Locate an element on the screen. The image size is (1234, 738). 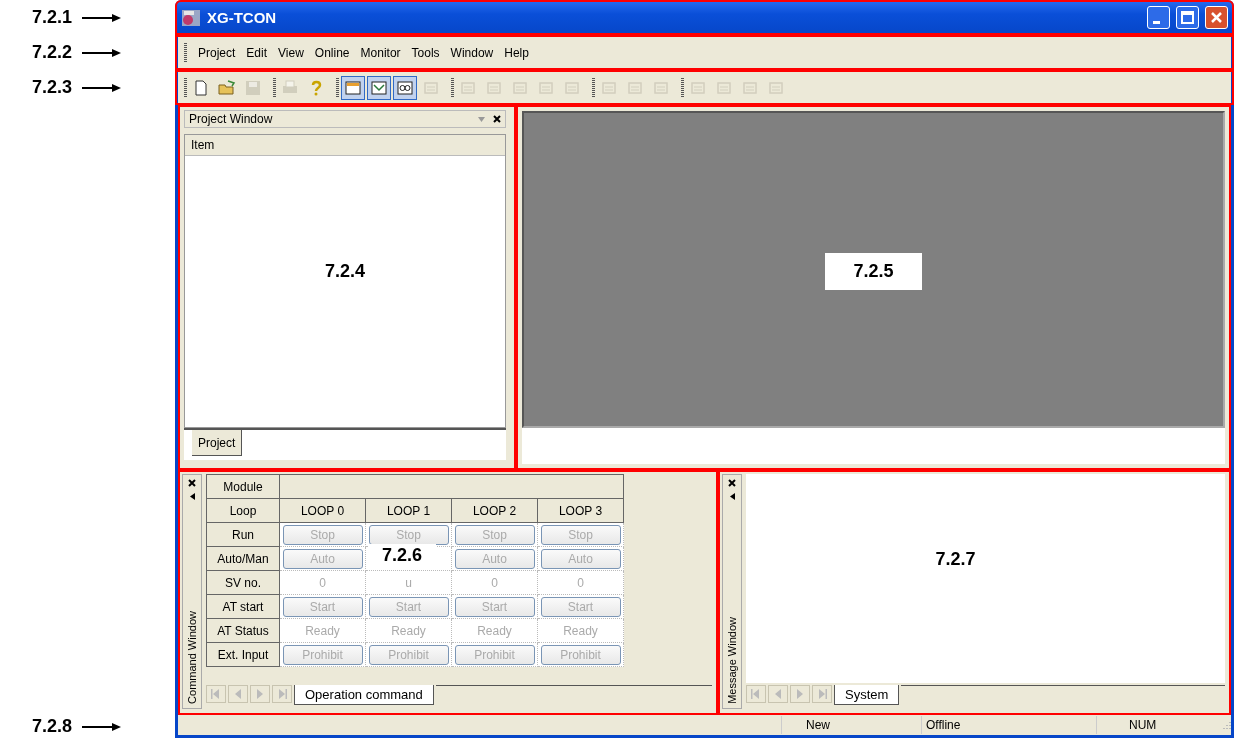
row-label: Run is located at coordinates (243, 534).